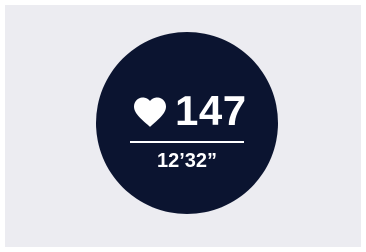  Describe the element at coordinates (150, 112) in the screenshot. I see `heart-icon` at that location.